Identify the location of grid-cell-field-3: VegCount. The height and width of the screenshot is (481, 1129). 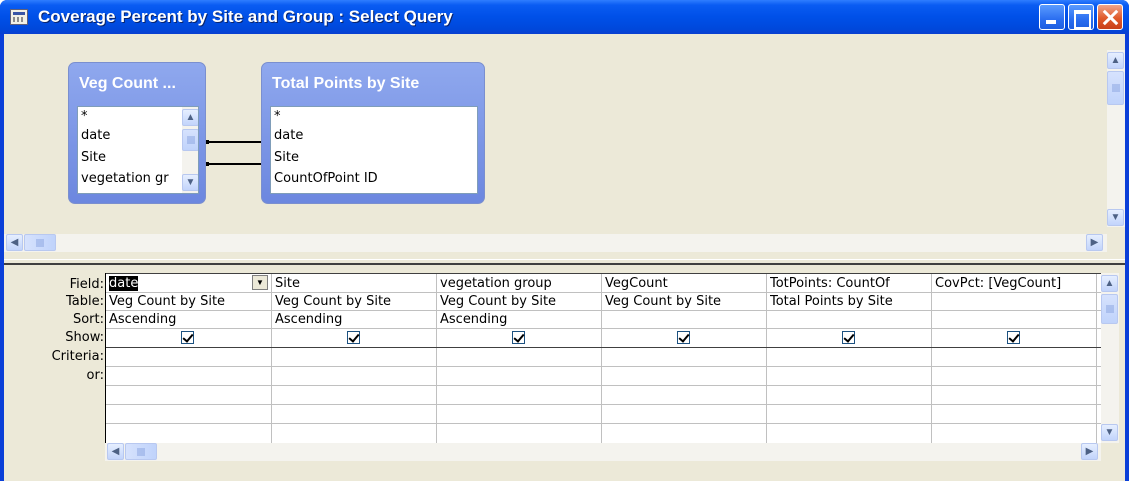
(636, 283).